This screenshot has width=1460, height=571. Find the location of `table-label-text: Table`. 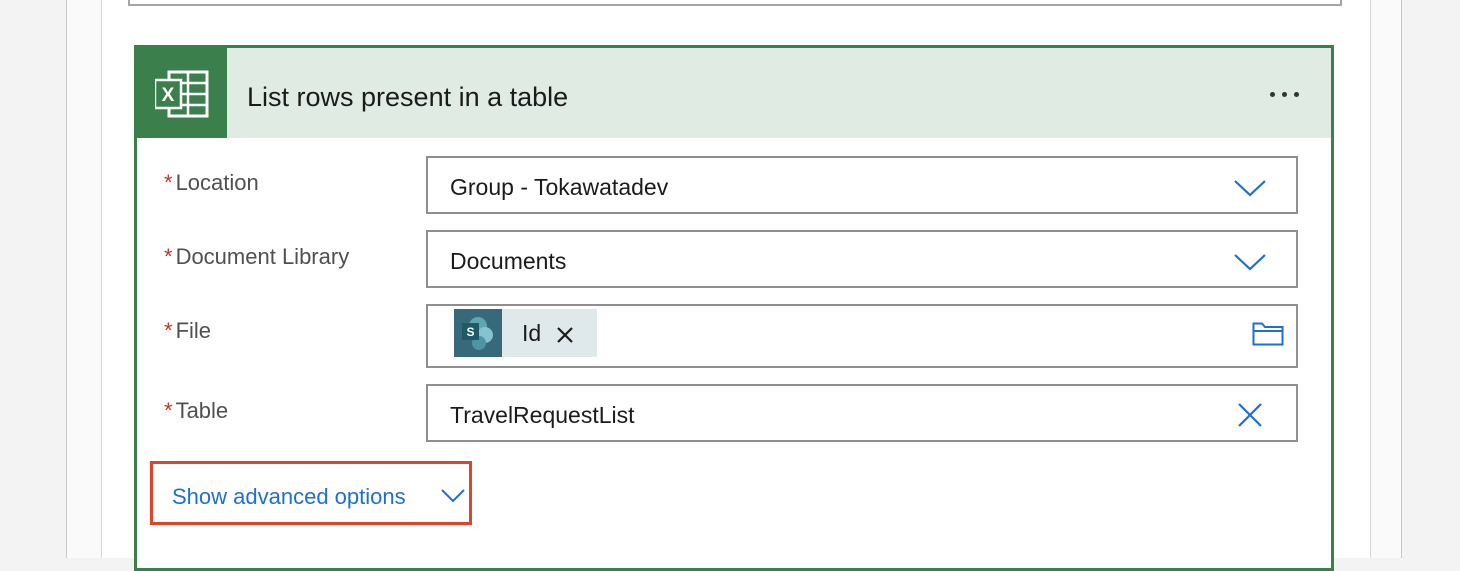

table-label-text: Table is located at coordinates (202, 410).